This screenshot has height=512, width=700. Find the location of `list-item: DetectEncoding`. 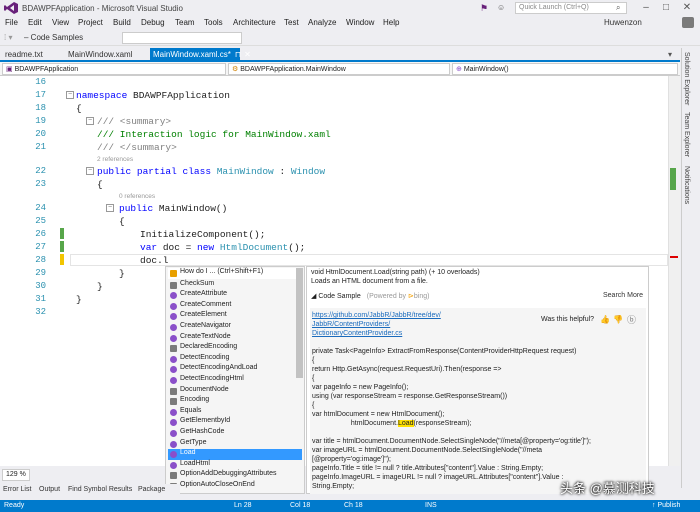

list-item: DetectEncoding is located at coordinates (235, 359).